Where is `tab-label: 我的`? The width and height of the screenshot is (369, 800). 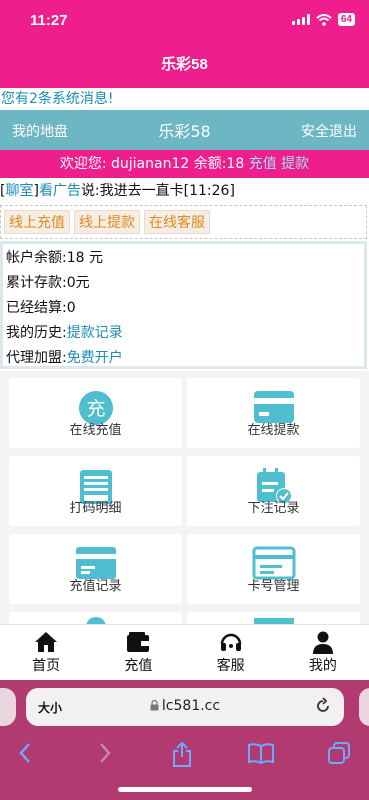 tab-label: 我的 is located at coordinates (322, 666).